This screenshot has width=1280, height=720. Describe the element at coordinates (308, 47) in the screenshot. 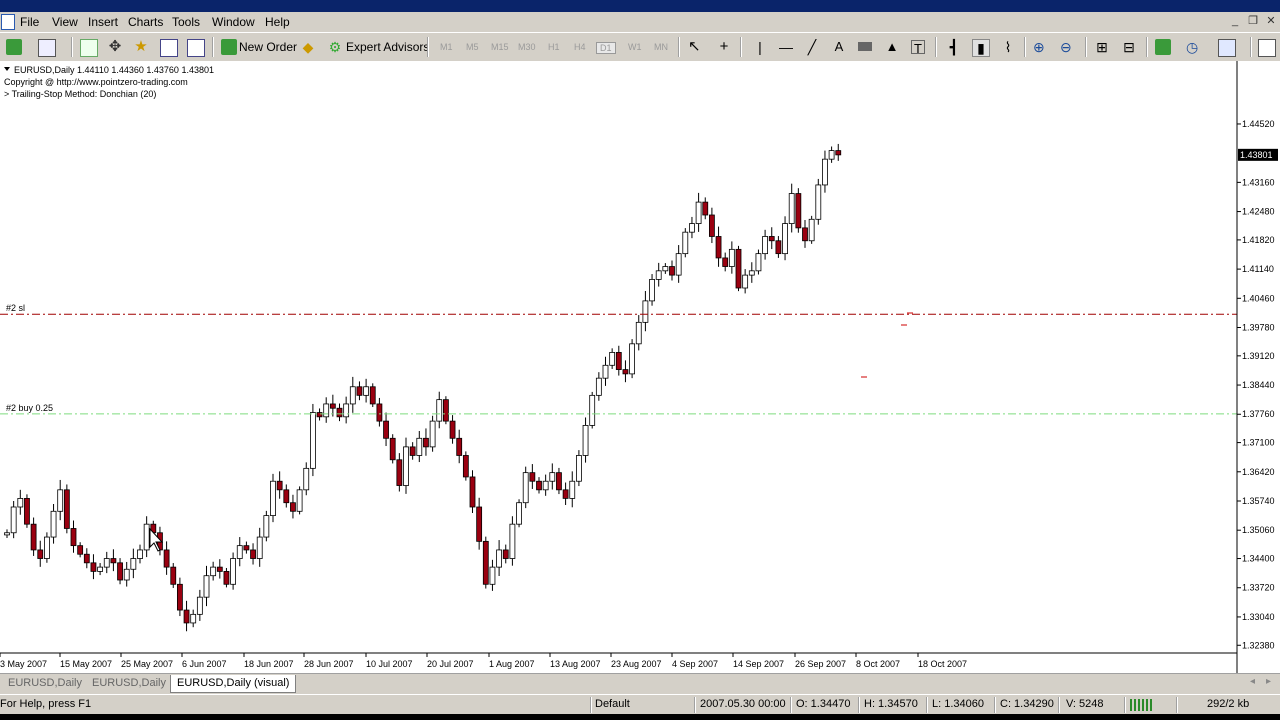

I see `metaeditor-icon: ◆` at that location.